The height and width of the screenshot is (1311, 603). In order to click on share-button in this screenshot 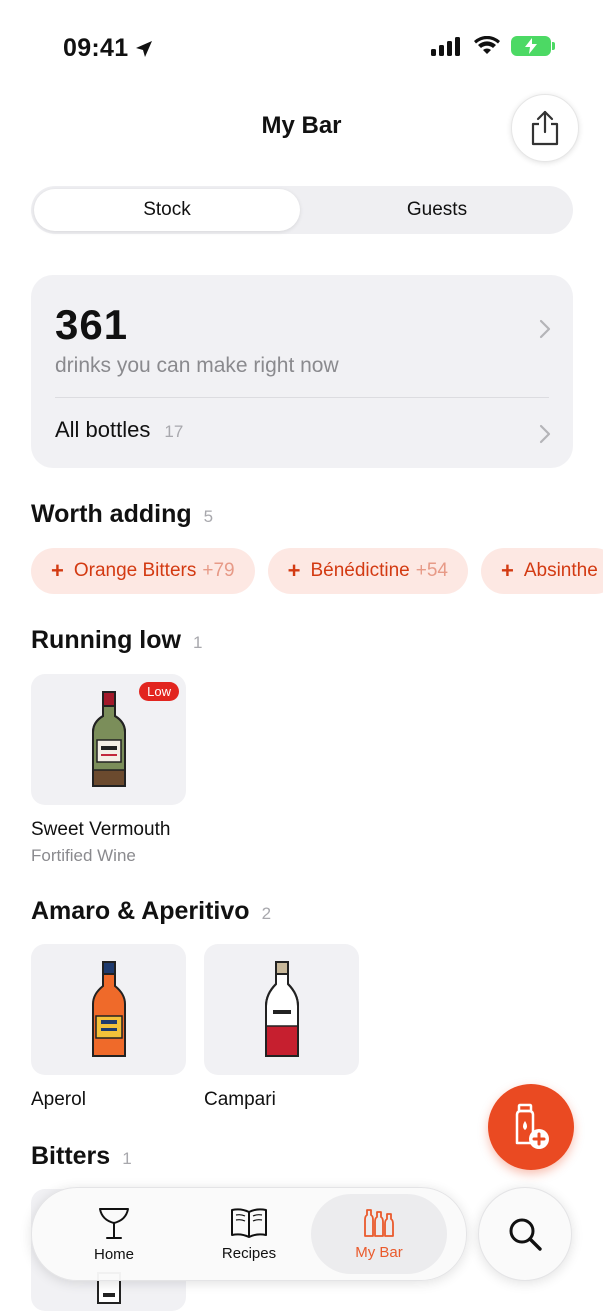, I will do `click(545, 128)`.